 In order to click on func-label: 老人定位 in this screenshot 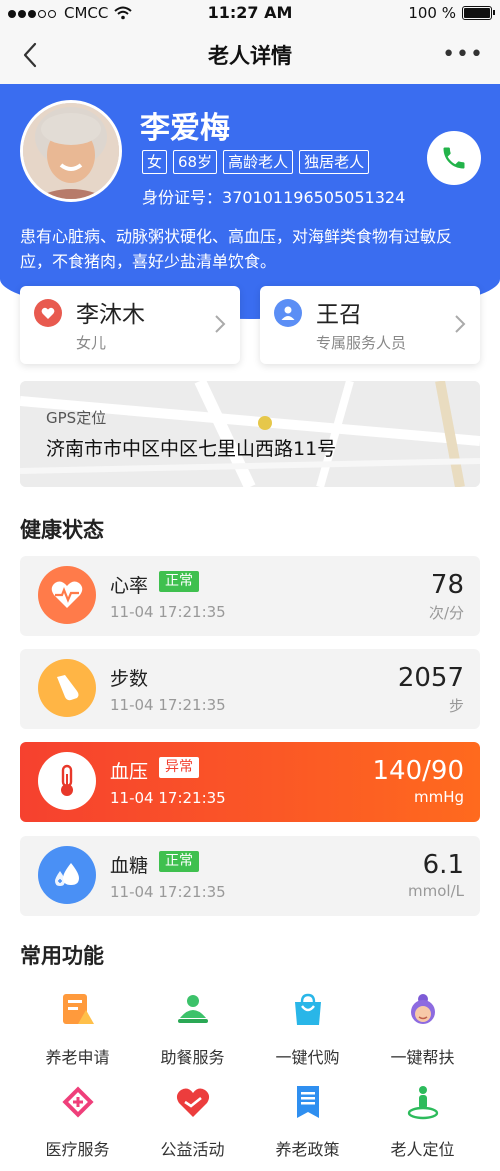, I will do `click(422, 1149)`.